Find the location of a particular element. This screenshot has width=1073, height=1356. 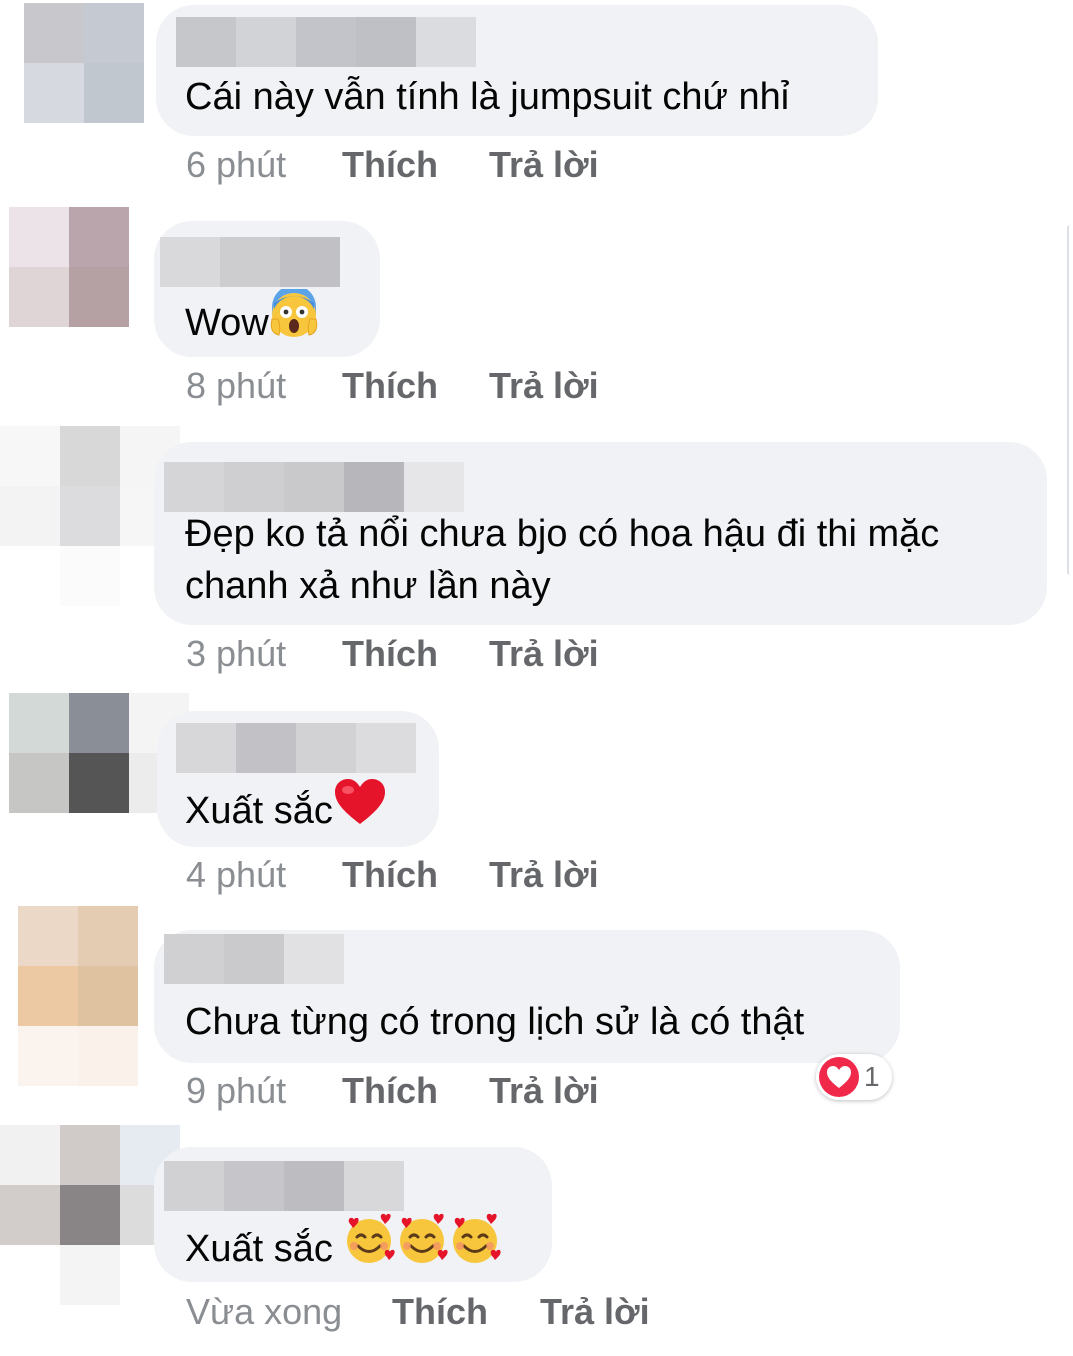

reaction-count: 1 is located at coordinates (872, 1076).